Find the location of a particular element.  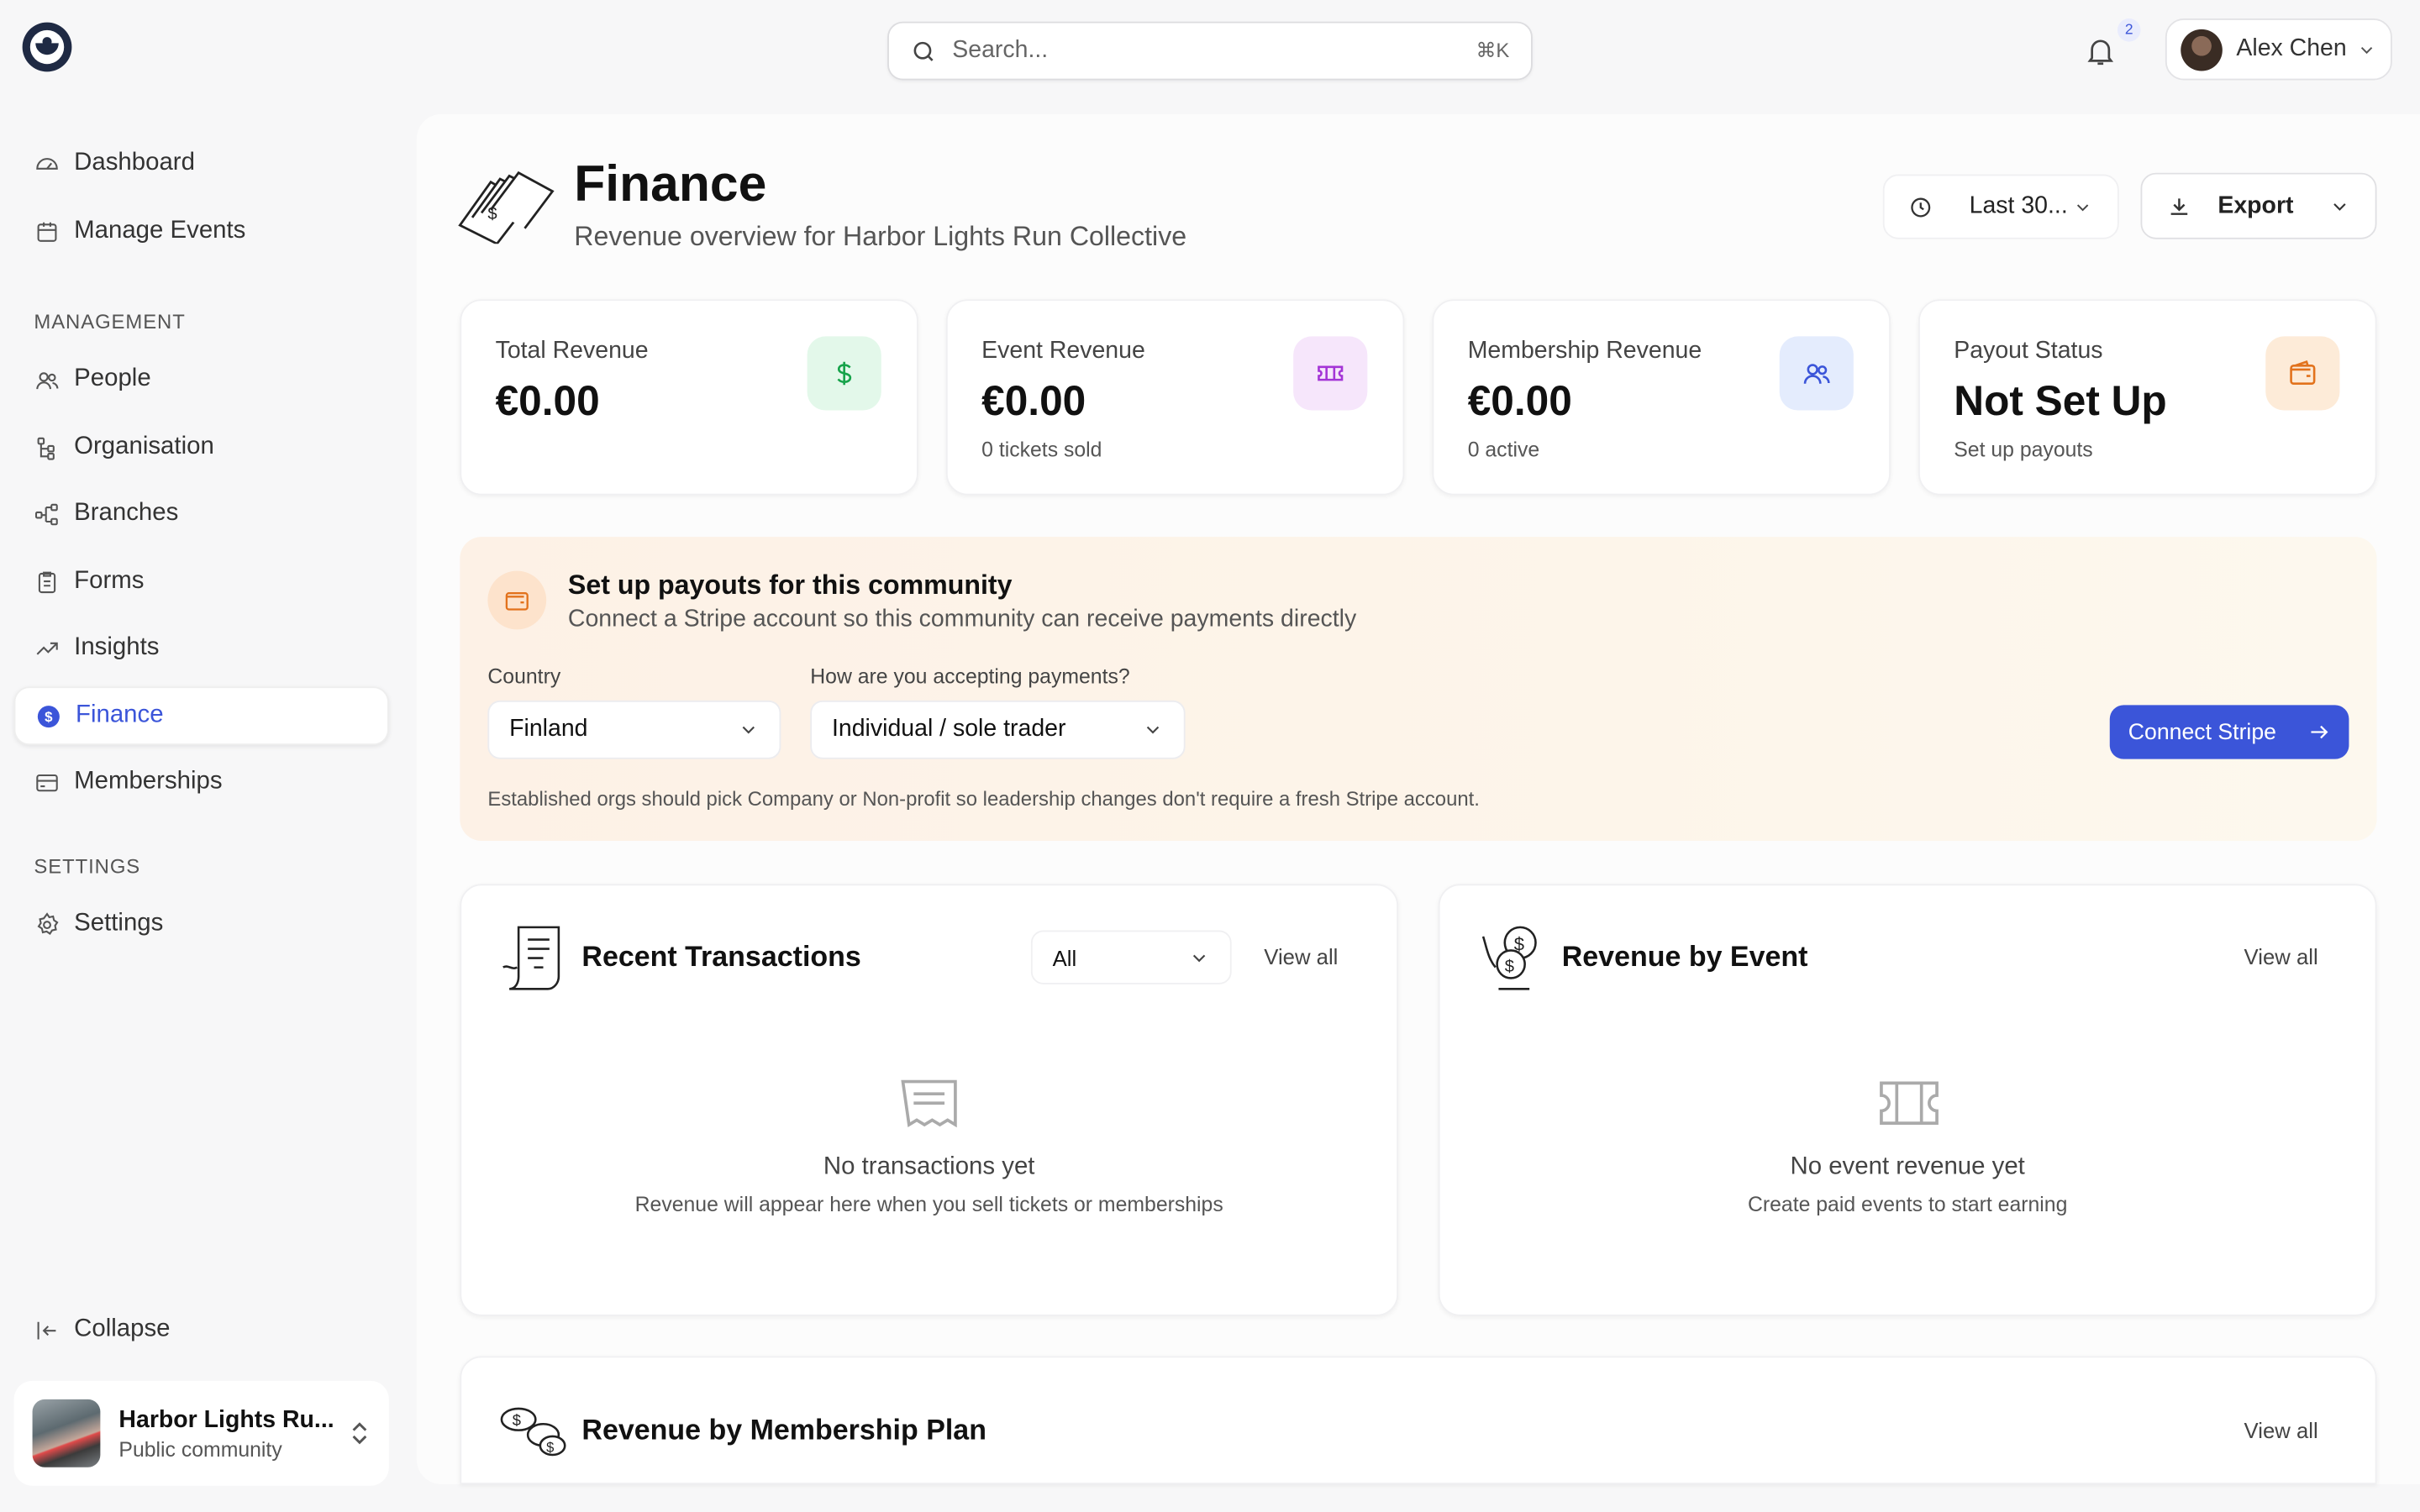

stat-card-membership-revenue: Membership Revenue €0.00 0 active is located at coordinates (1661, 397).